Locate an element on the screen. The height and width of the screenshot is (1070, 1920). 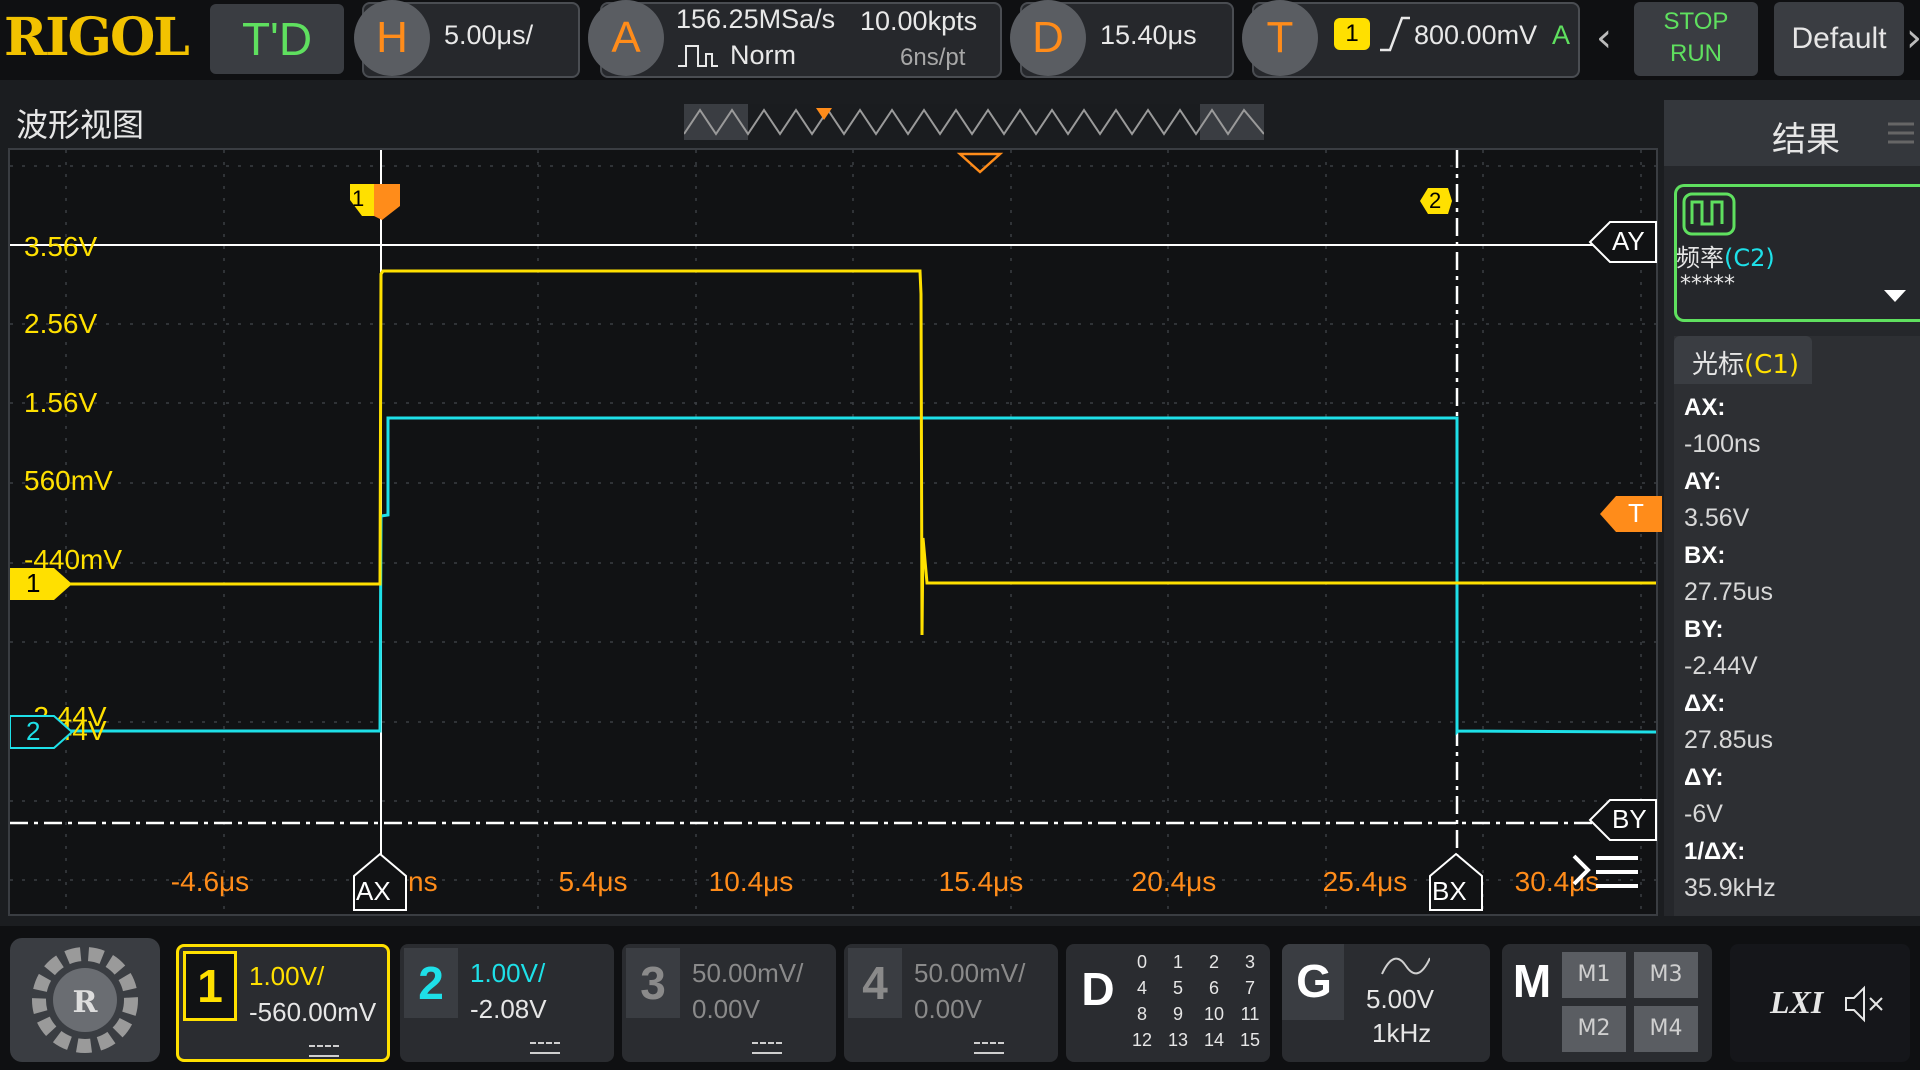
channel-4-box: 4 50.00mV/0.00V is located at coordinates (951, 1003).